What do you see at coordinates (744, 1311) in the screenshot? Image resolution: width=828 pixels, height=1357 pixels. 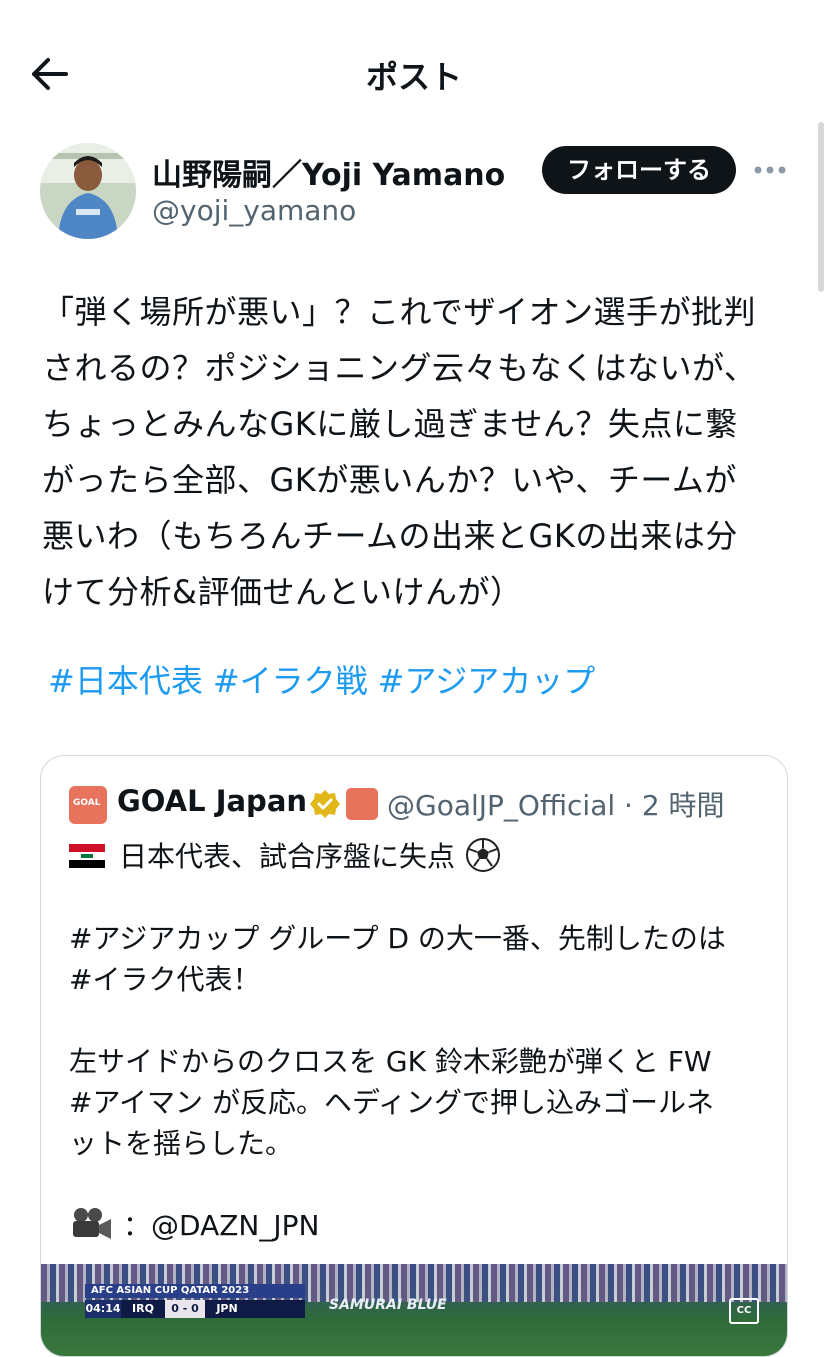 I see `captions-icon: CC` at bounding box center [744, 1311].